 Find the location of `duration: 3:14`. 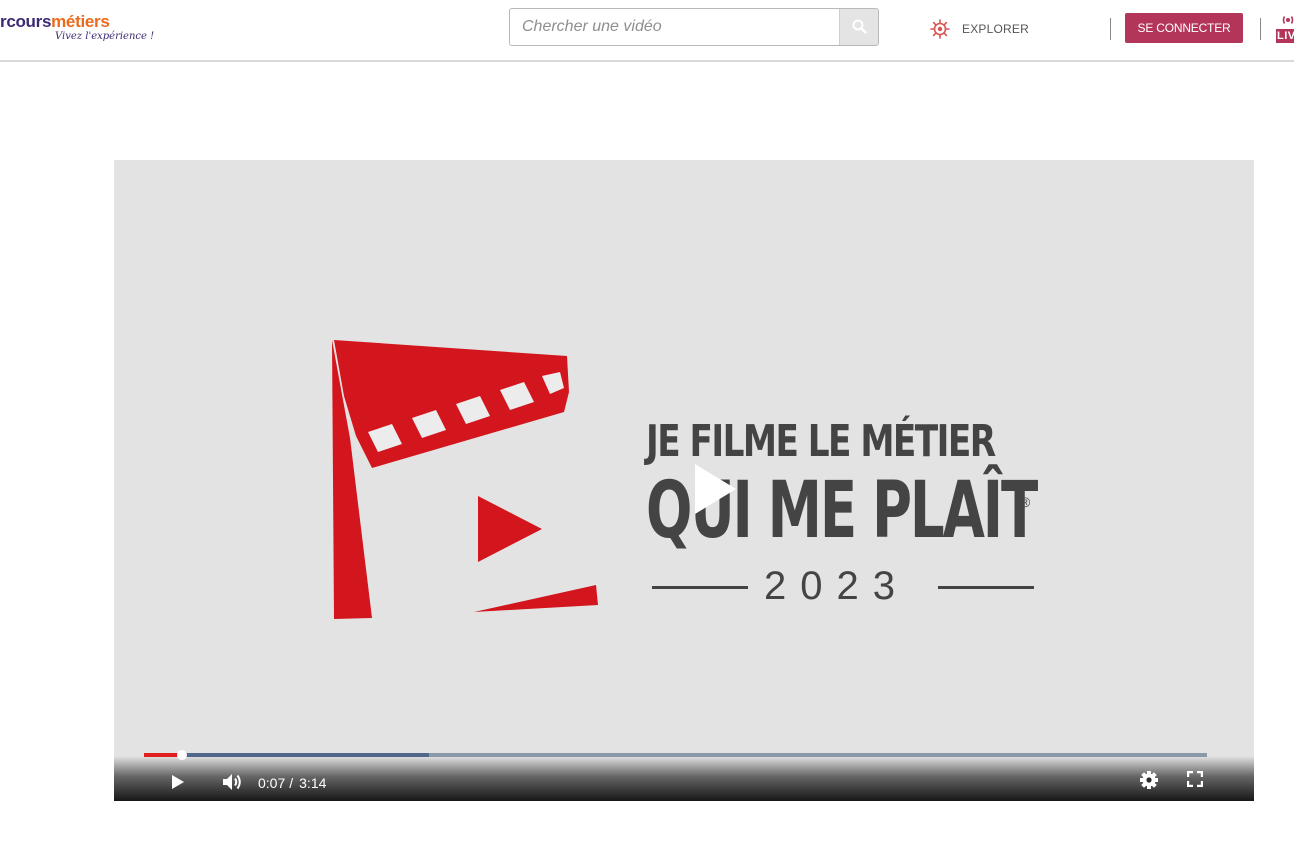

duration: 3:14 is located at coordinates (313, 783).